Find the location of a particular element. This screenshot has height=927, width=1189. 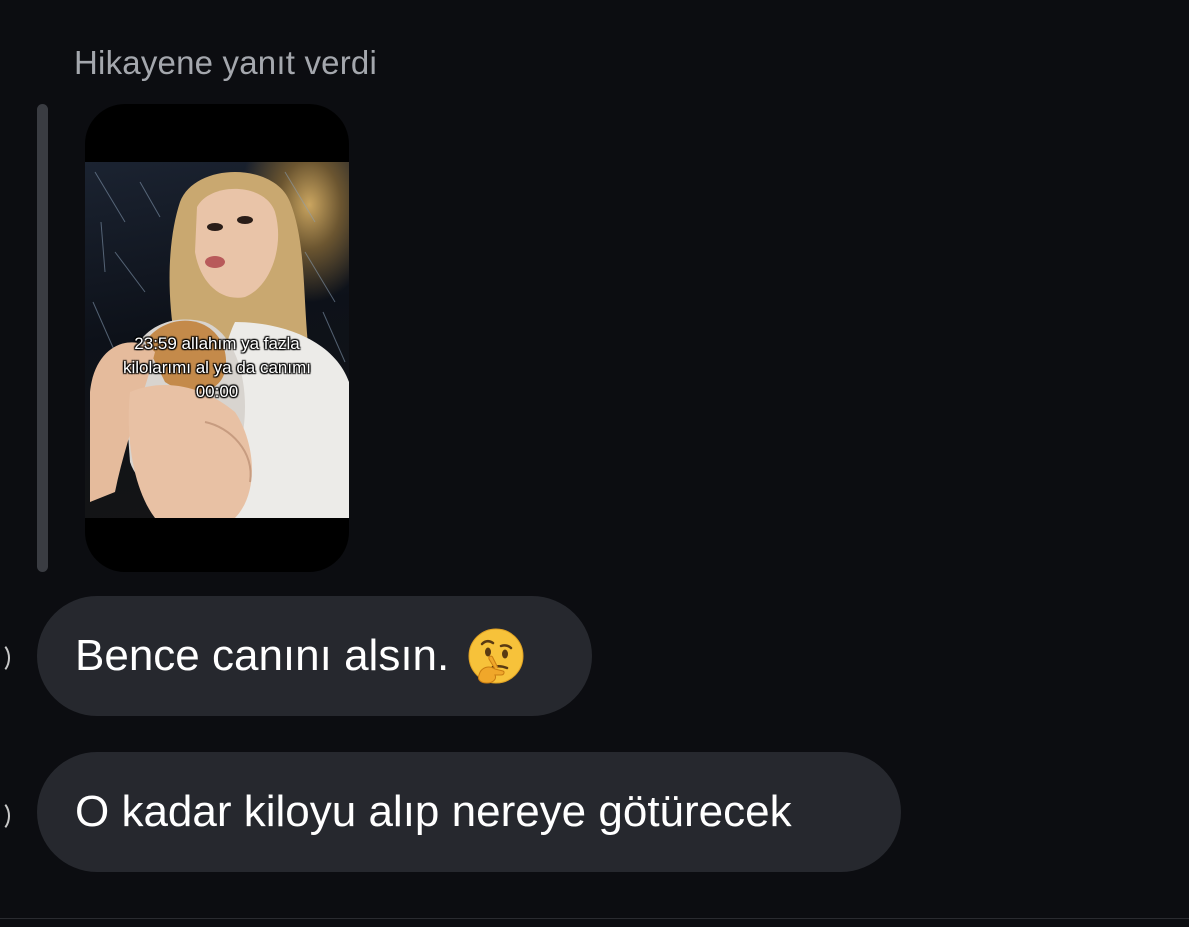

message-bubble: O kadar kiloyu alıp nereye götürecek is located at coordinates (469, 812).